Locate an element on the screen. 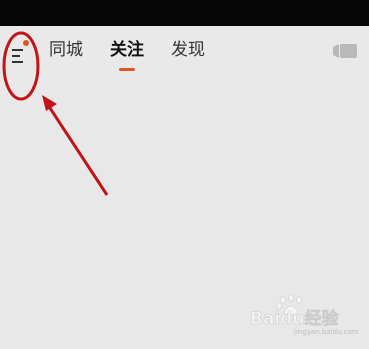 This screenshot has height=349, width=369. svg-text: jingyan.baidu.com is located at coordinates (326, 332).